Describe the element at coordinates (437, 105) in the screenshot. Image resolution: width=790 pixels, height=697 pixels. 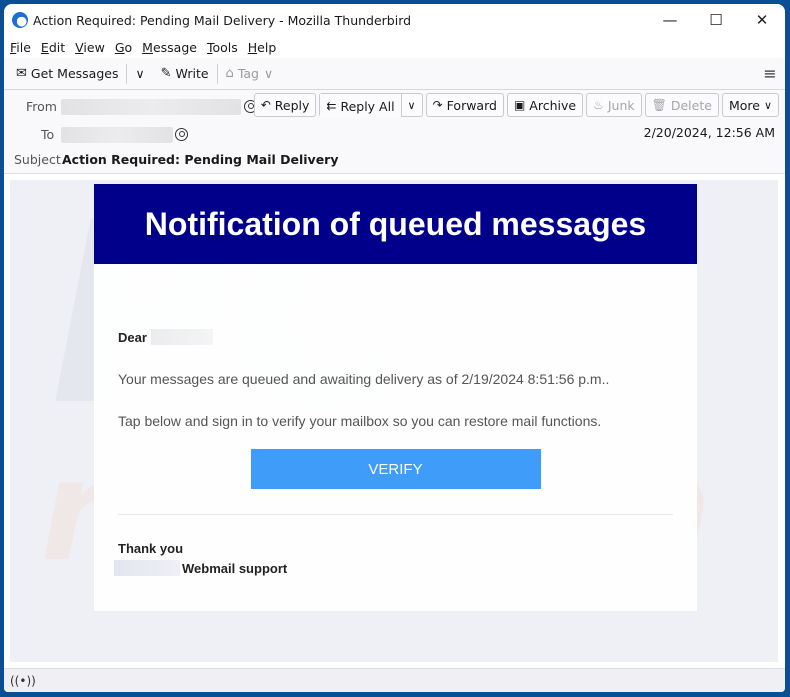
I see `forward-icon: ↷` at that location.